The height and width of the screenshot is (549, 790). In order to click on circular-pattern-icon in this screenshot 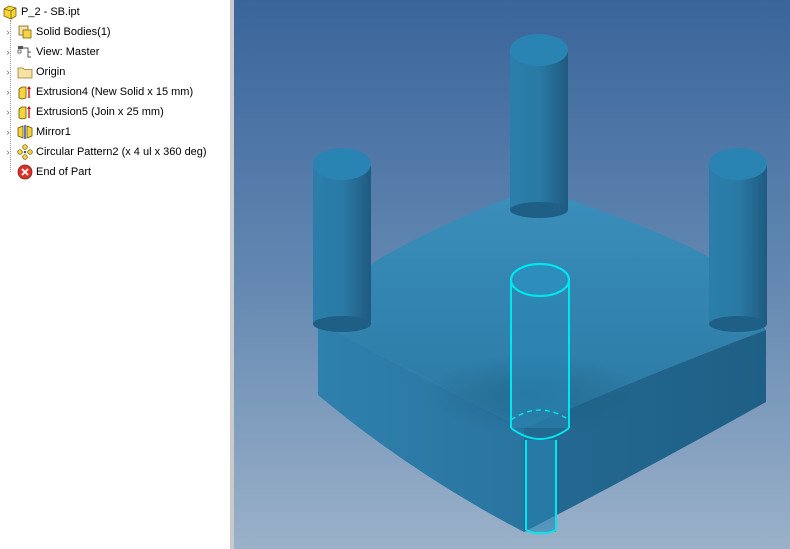, I will do `click(25, 152)`.